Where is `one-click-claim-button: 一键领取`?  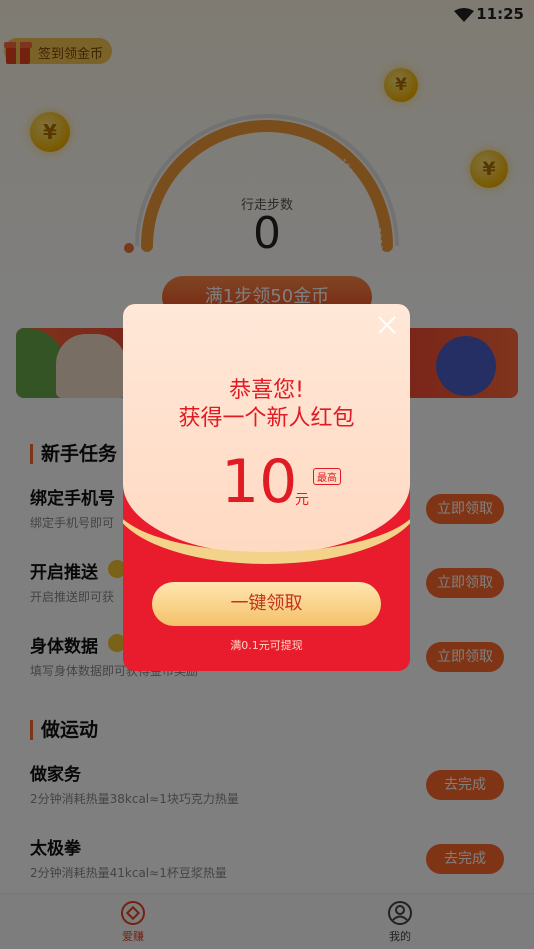
one-click-claim-button: 一键领取 is located at coordinates (266, 604).